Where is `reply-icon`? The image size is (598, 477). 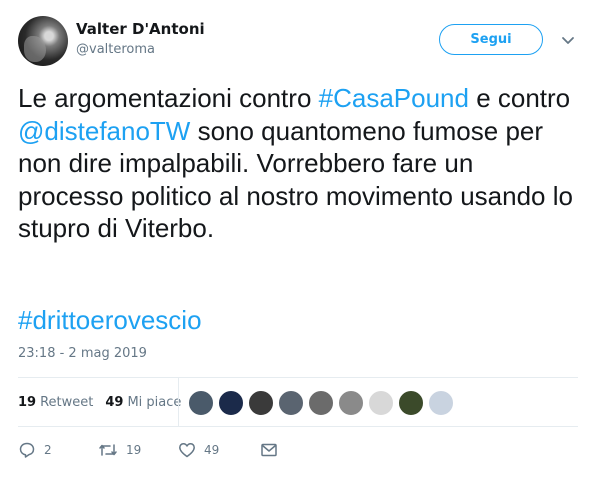 reply-icon is located at coordinates (27, 450).